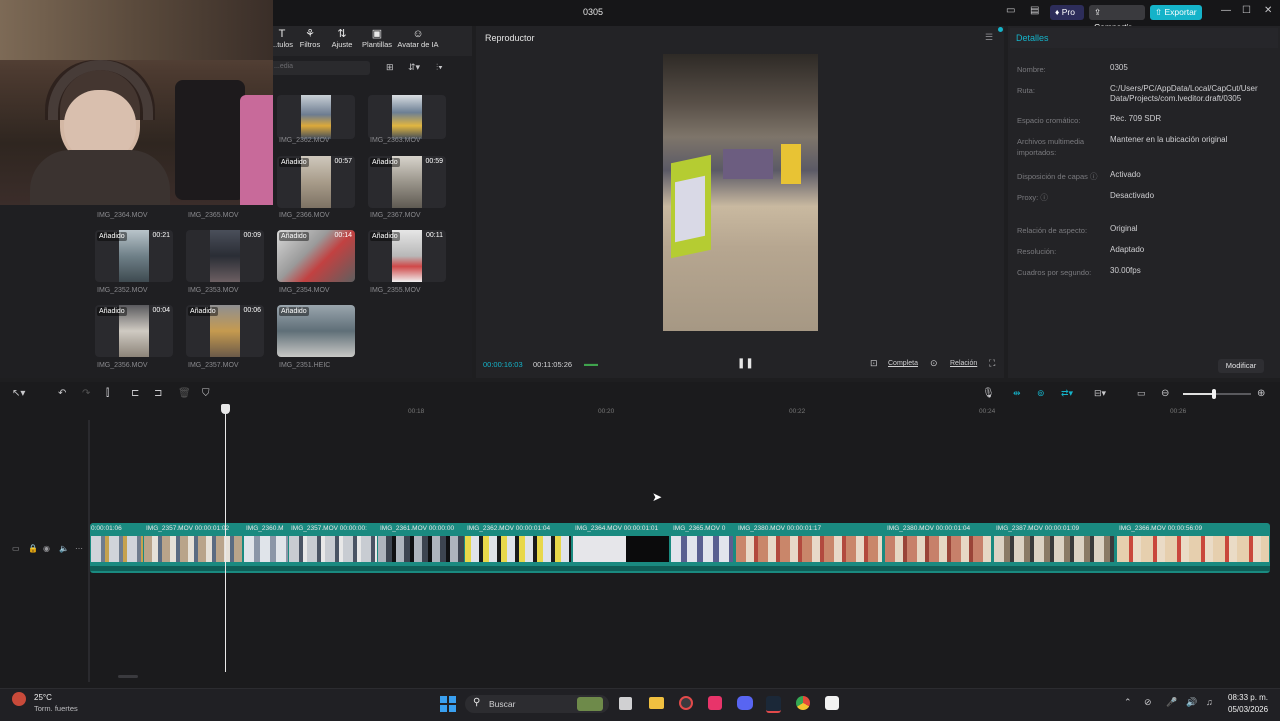  What do you see at coordinates (225, 541) in the screenshot?
I see `playhead` at bounding box center [225, 541].